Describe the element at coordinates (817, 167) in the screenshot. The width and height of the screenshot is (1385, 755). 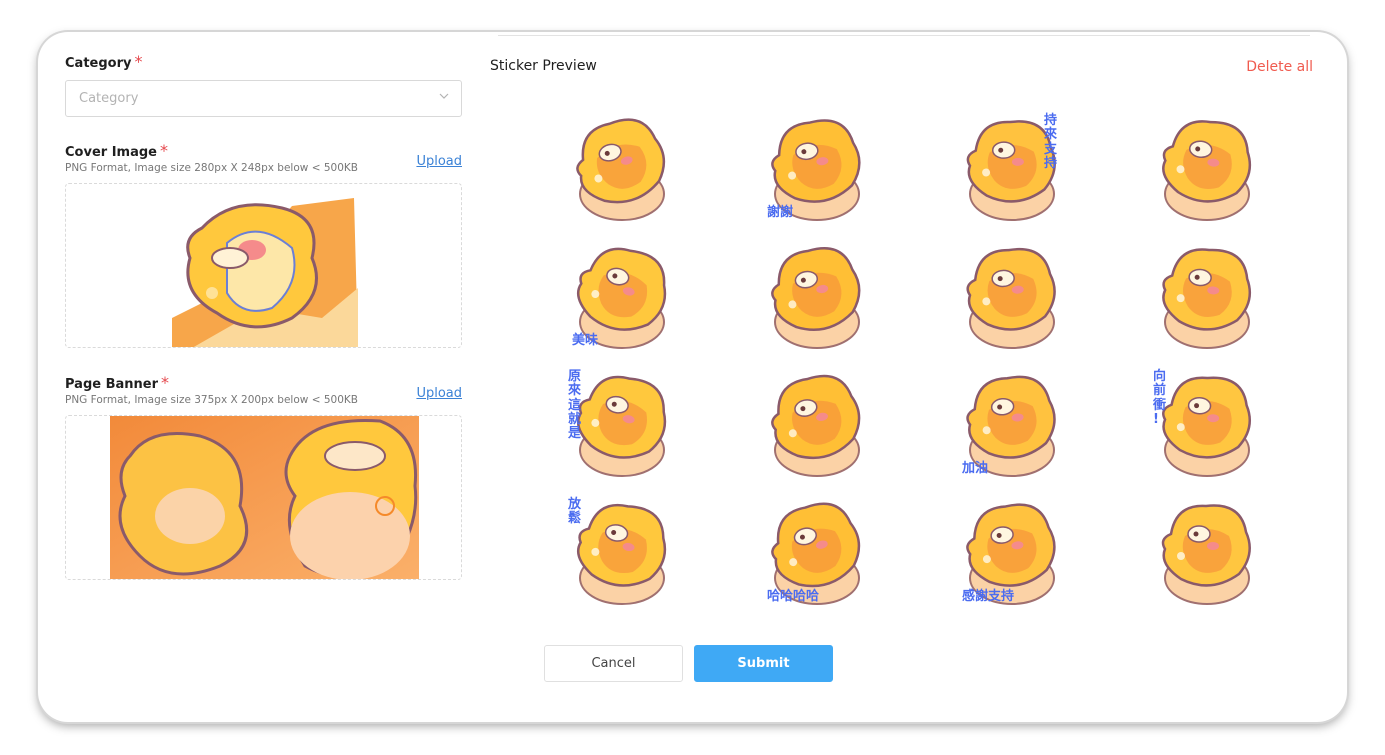
I see `sticker-item: 謝謝` at that location.